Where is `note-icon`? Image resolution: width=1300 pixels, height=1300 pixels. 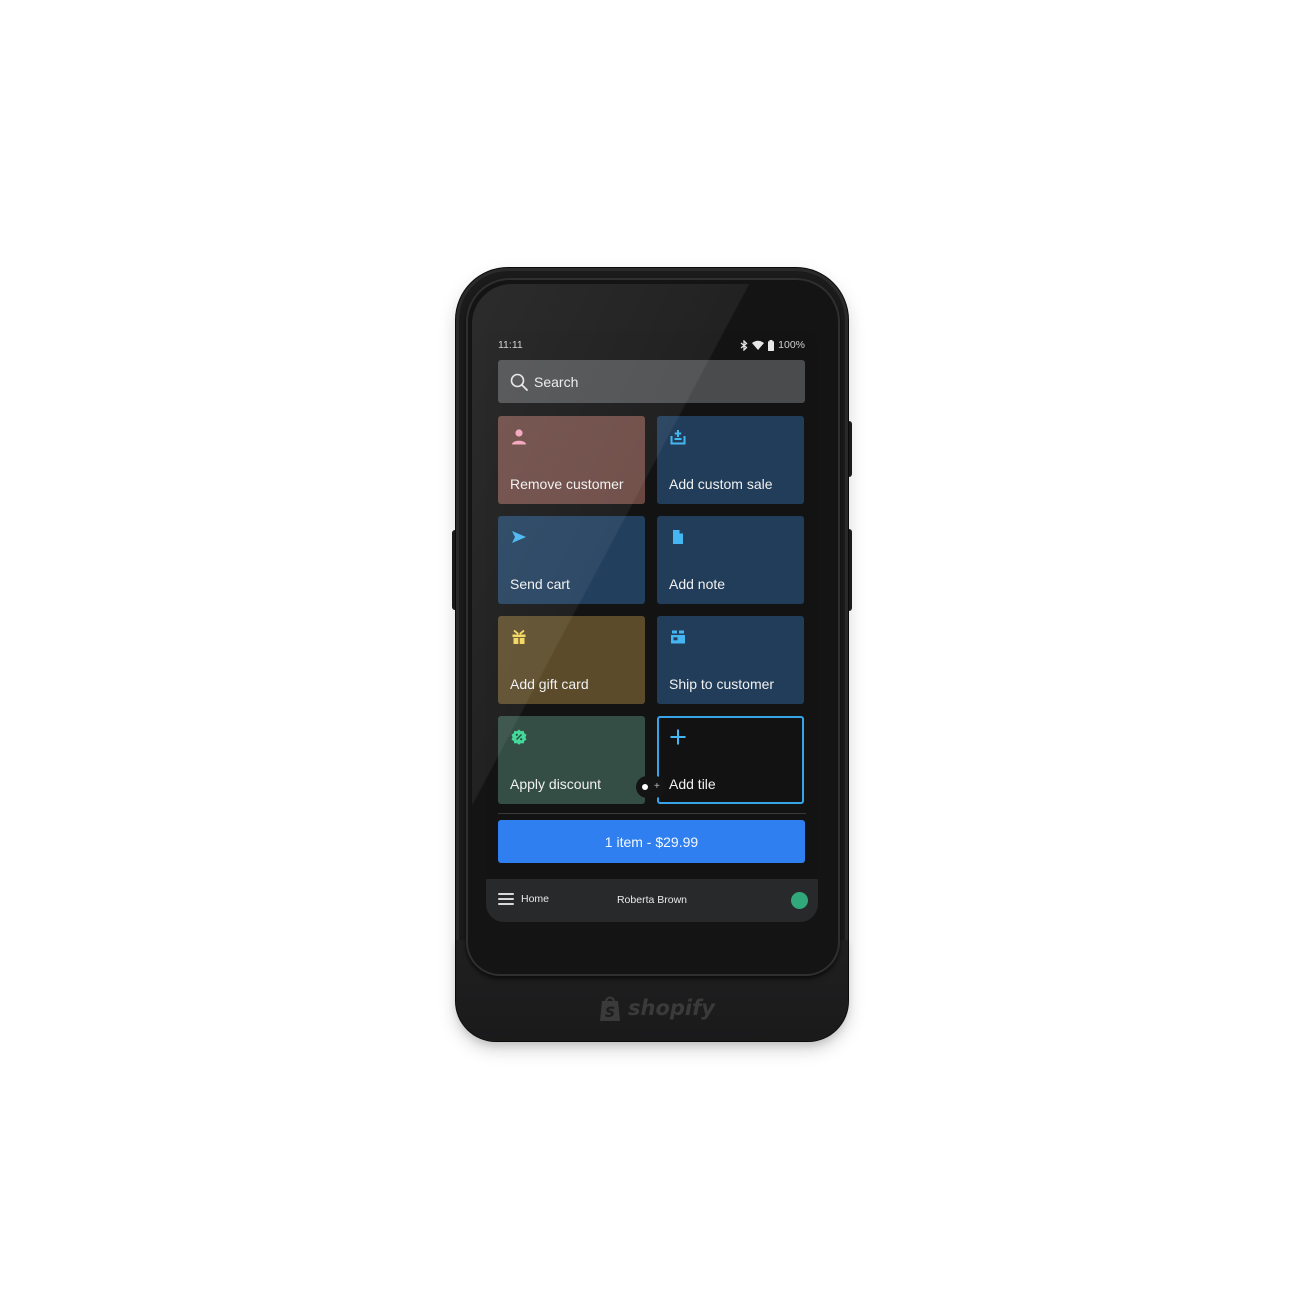
note-icon is located at coordinates (678, 537).